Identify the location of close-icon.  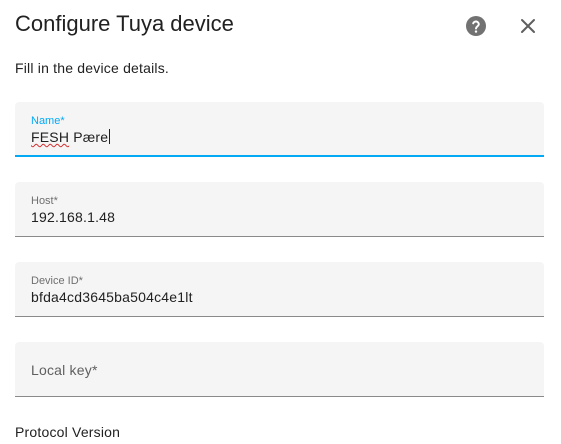
(528, 26).